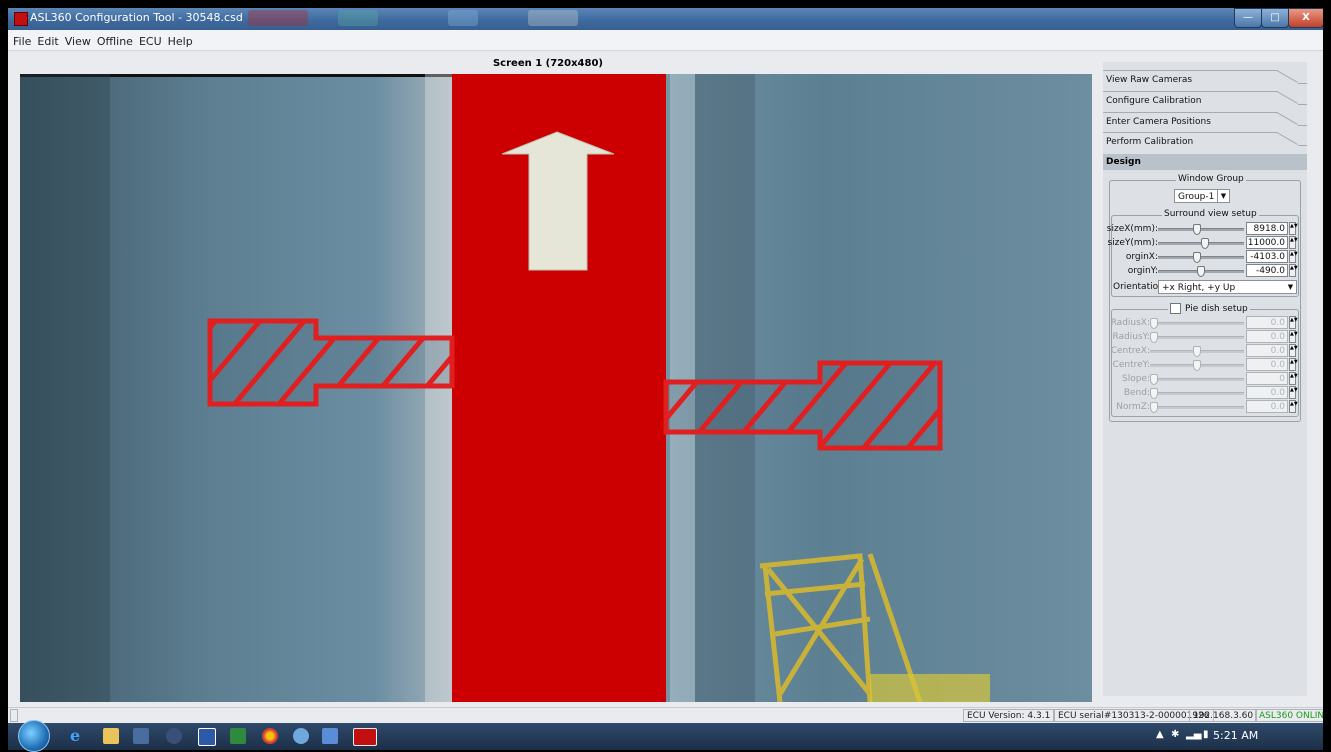  I want to click on app-icon-blue, so click(301, 736).